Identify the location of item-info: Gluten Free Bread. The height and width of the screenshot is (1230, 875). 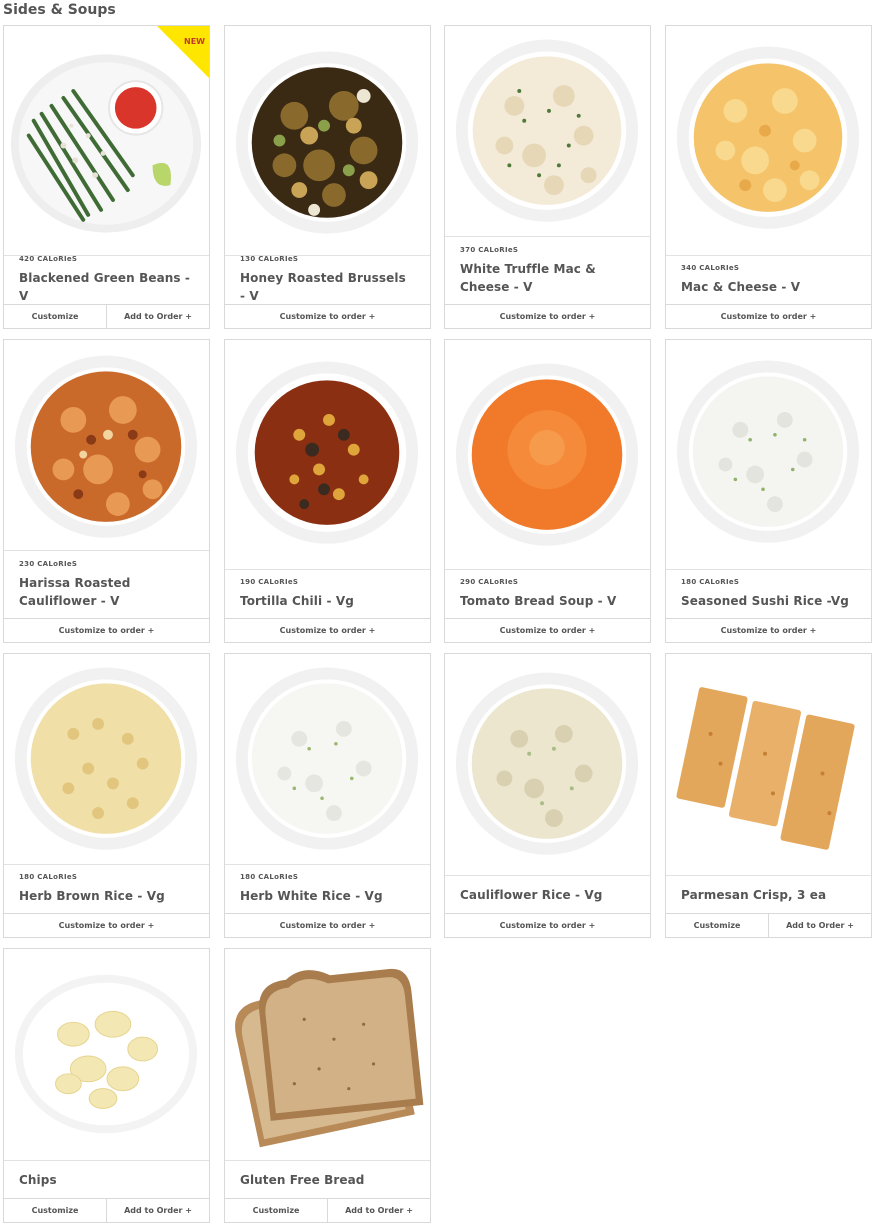
(327, 1179).